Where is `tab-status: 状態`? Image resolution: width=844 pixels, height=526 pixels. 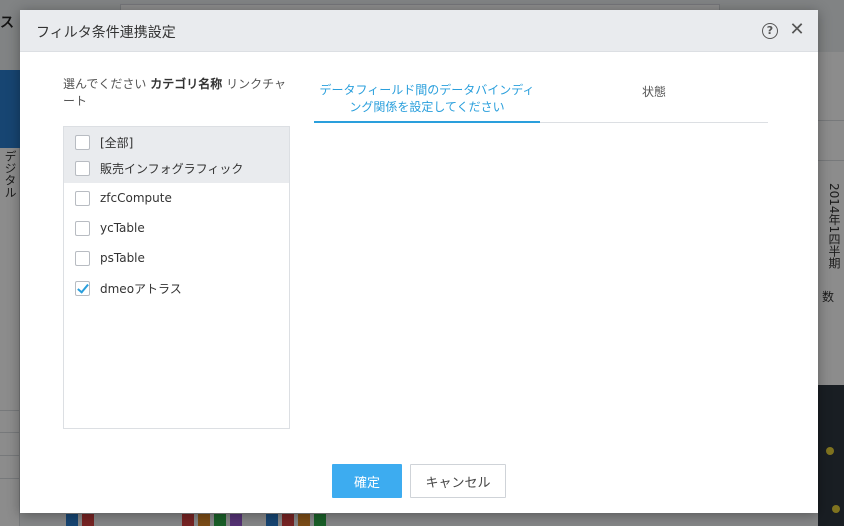
tab-status: 状態 is located at coordinates (654, 92).